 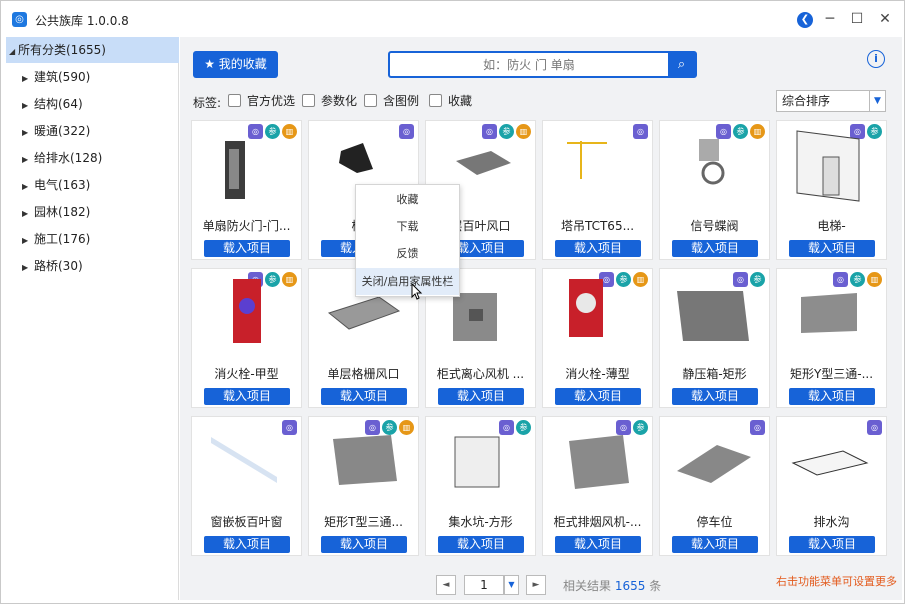 What do you see at coordinates (62, 185) in the screenshot?
I see `sidebar-item-label: 电气(163)` at bounding box center [62, 185].